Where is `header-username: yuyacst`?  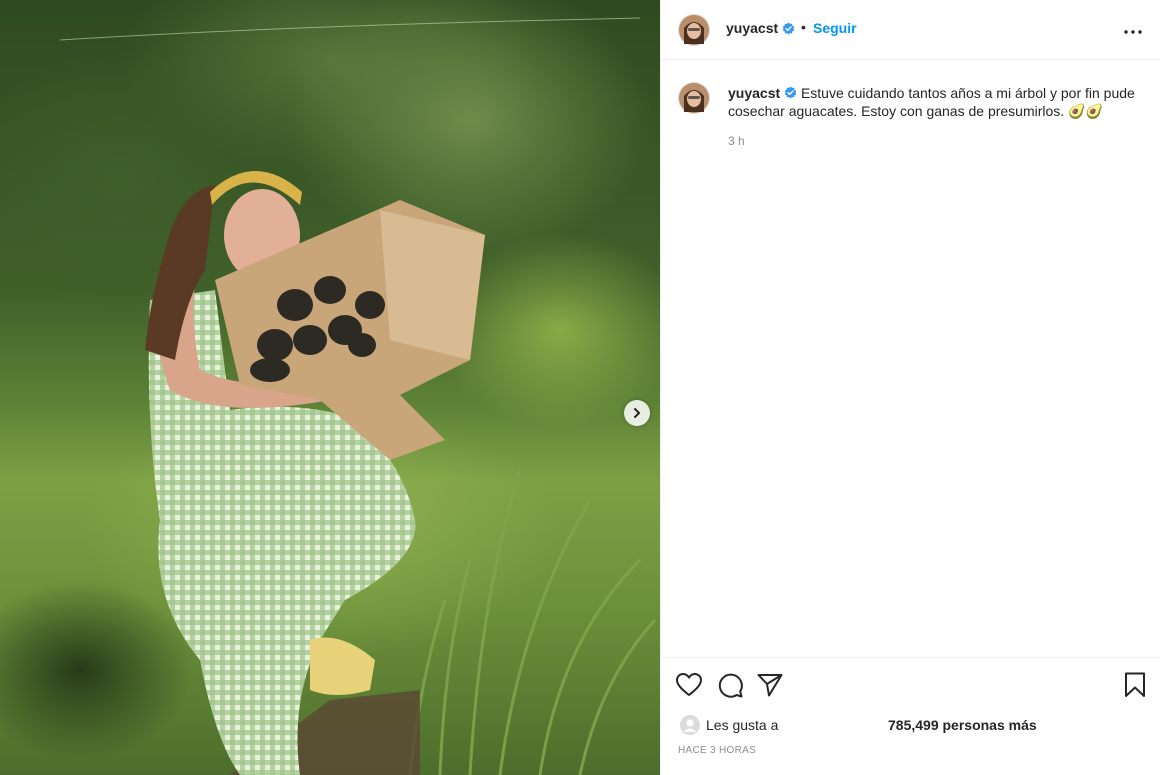
header-username: yuyacst is located at coordinates (752, 28).